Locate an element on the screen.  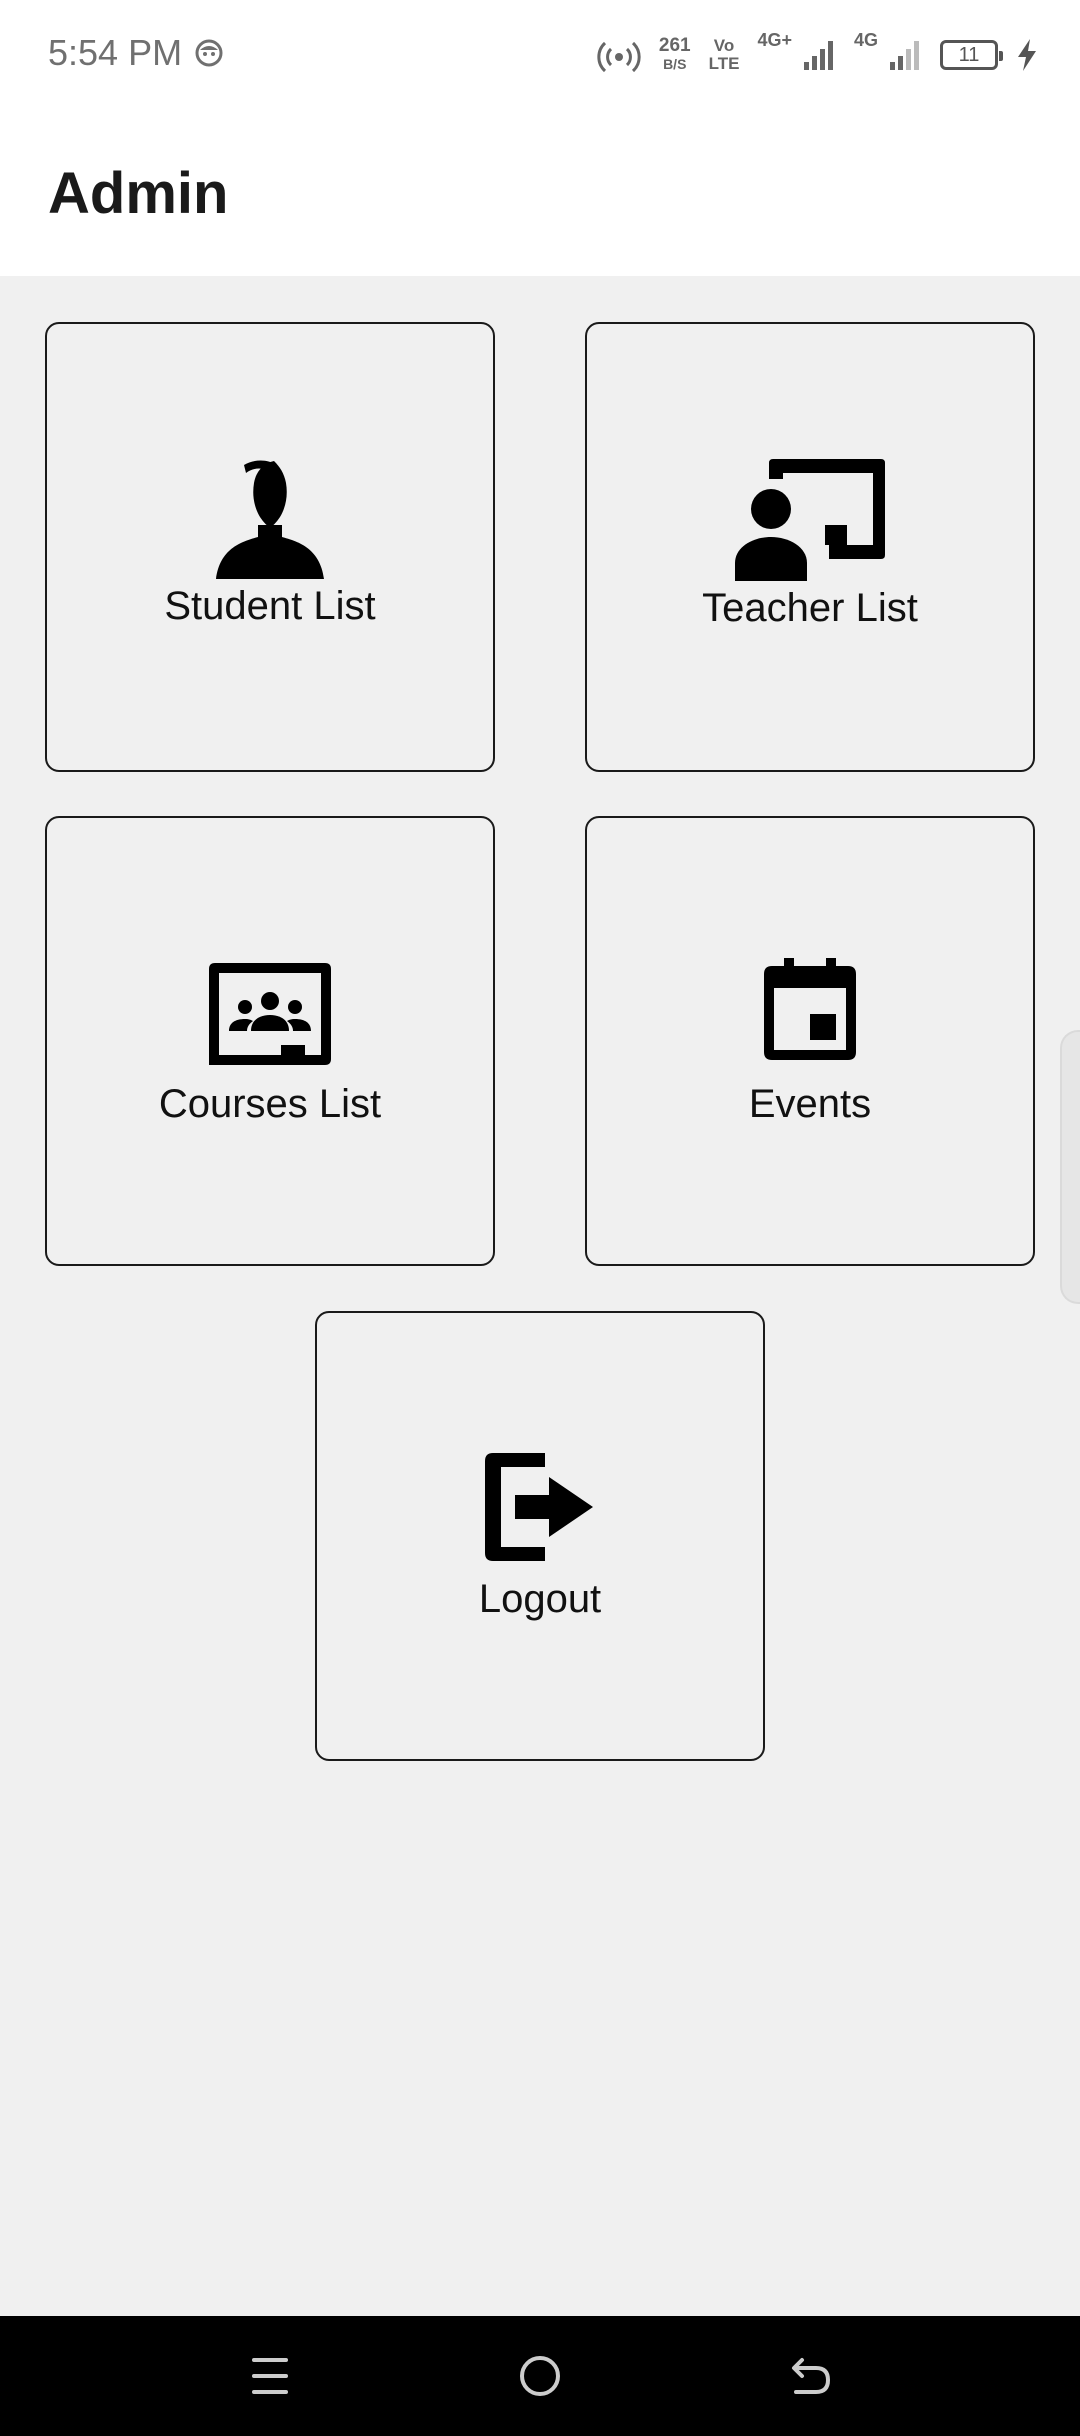
status-time: 5:54 PM is located at coordinates (115, 52).